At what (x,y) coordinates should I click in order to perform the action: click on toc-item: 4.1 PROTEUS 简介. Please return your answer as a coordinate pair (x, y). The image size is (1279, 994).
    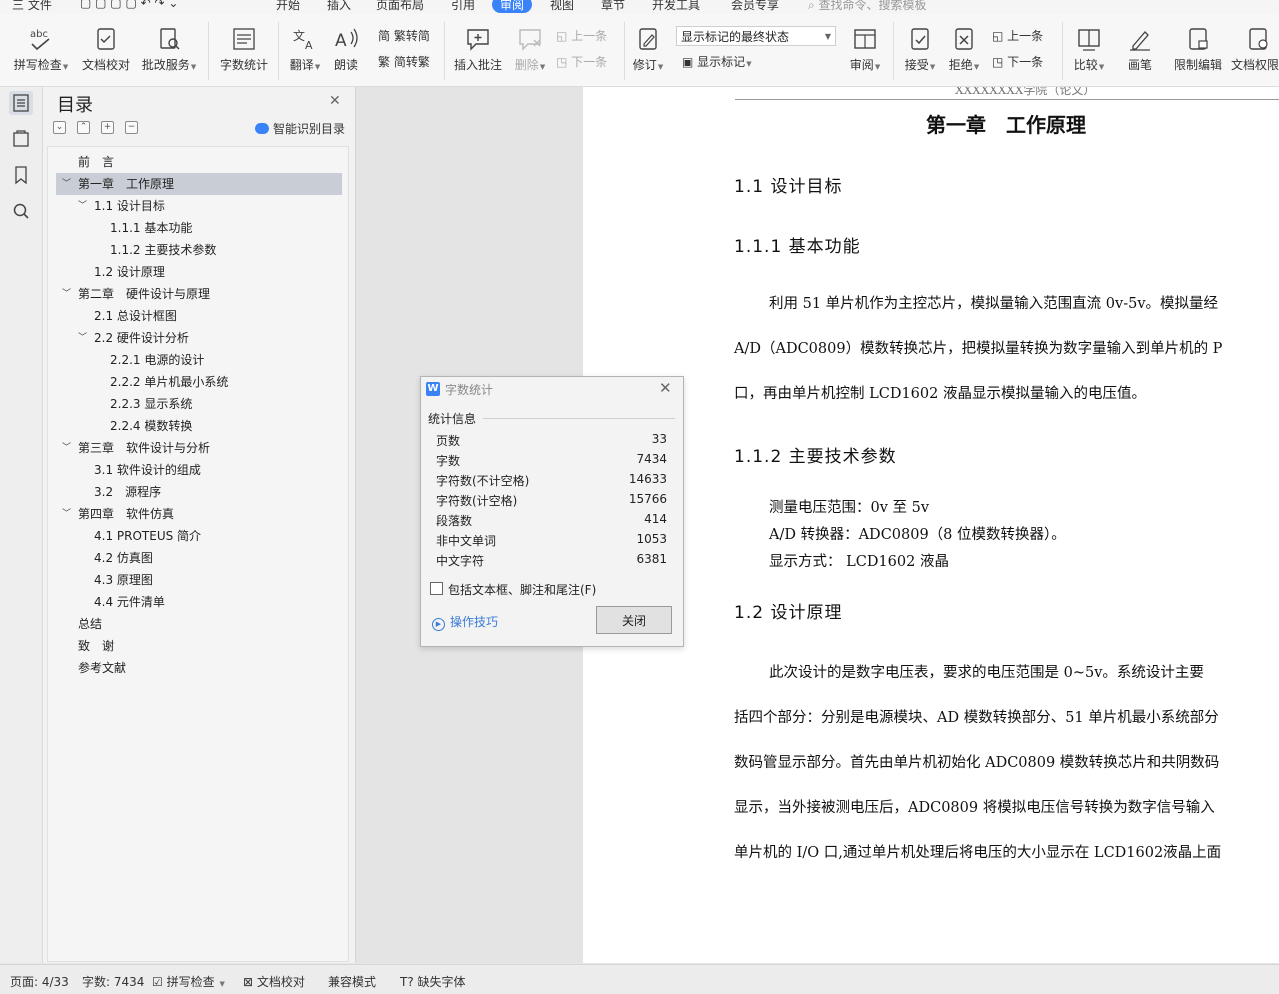
    Looking at the image, I should click on (199, 536).